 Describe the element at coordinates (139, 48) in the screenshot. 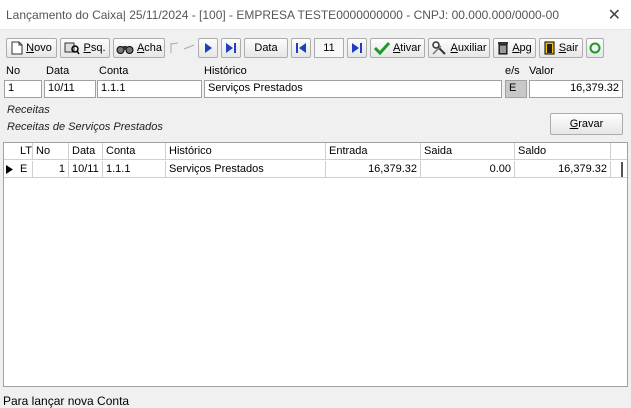

I see `acha-button: Acha` at that location.